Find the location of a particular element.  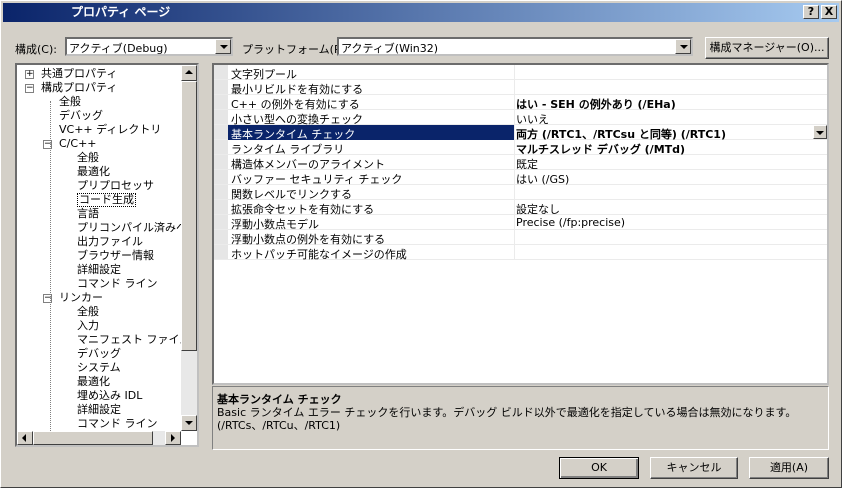

close-button: X is located at coordinates (829, 12).